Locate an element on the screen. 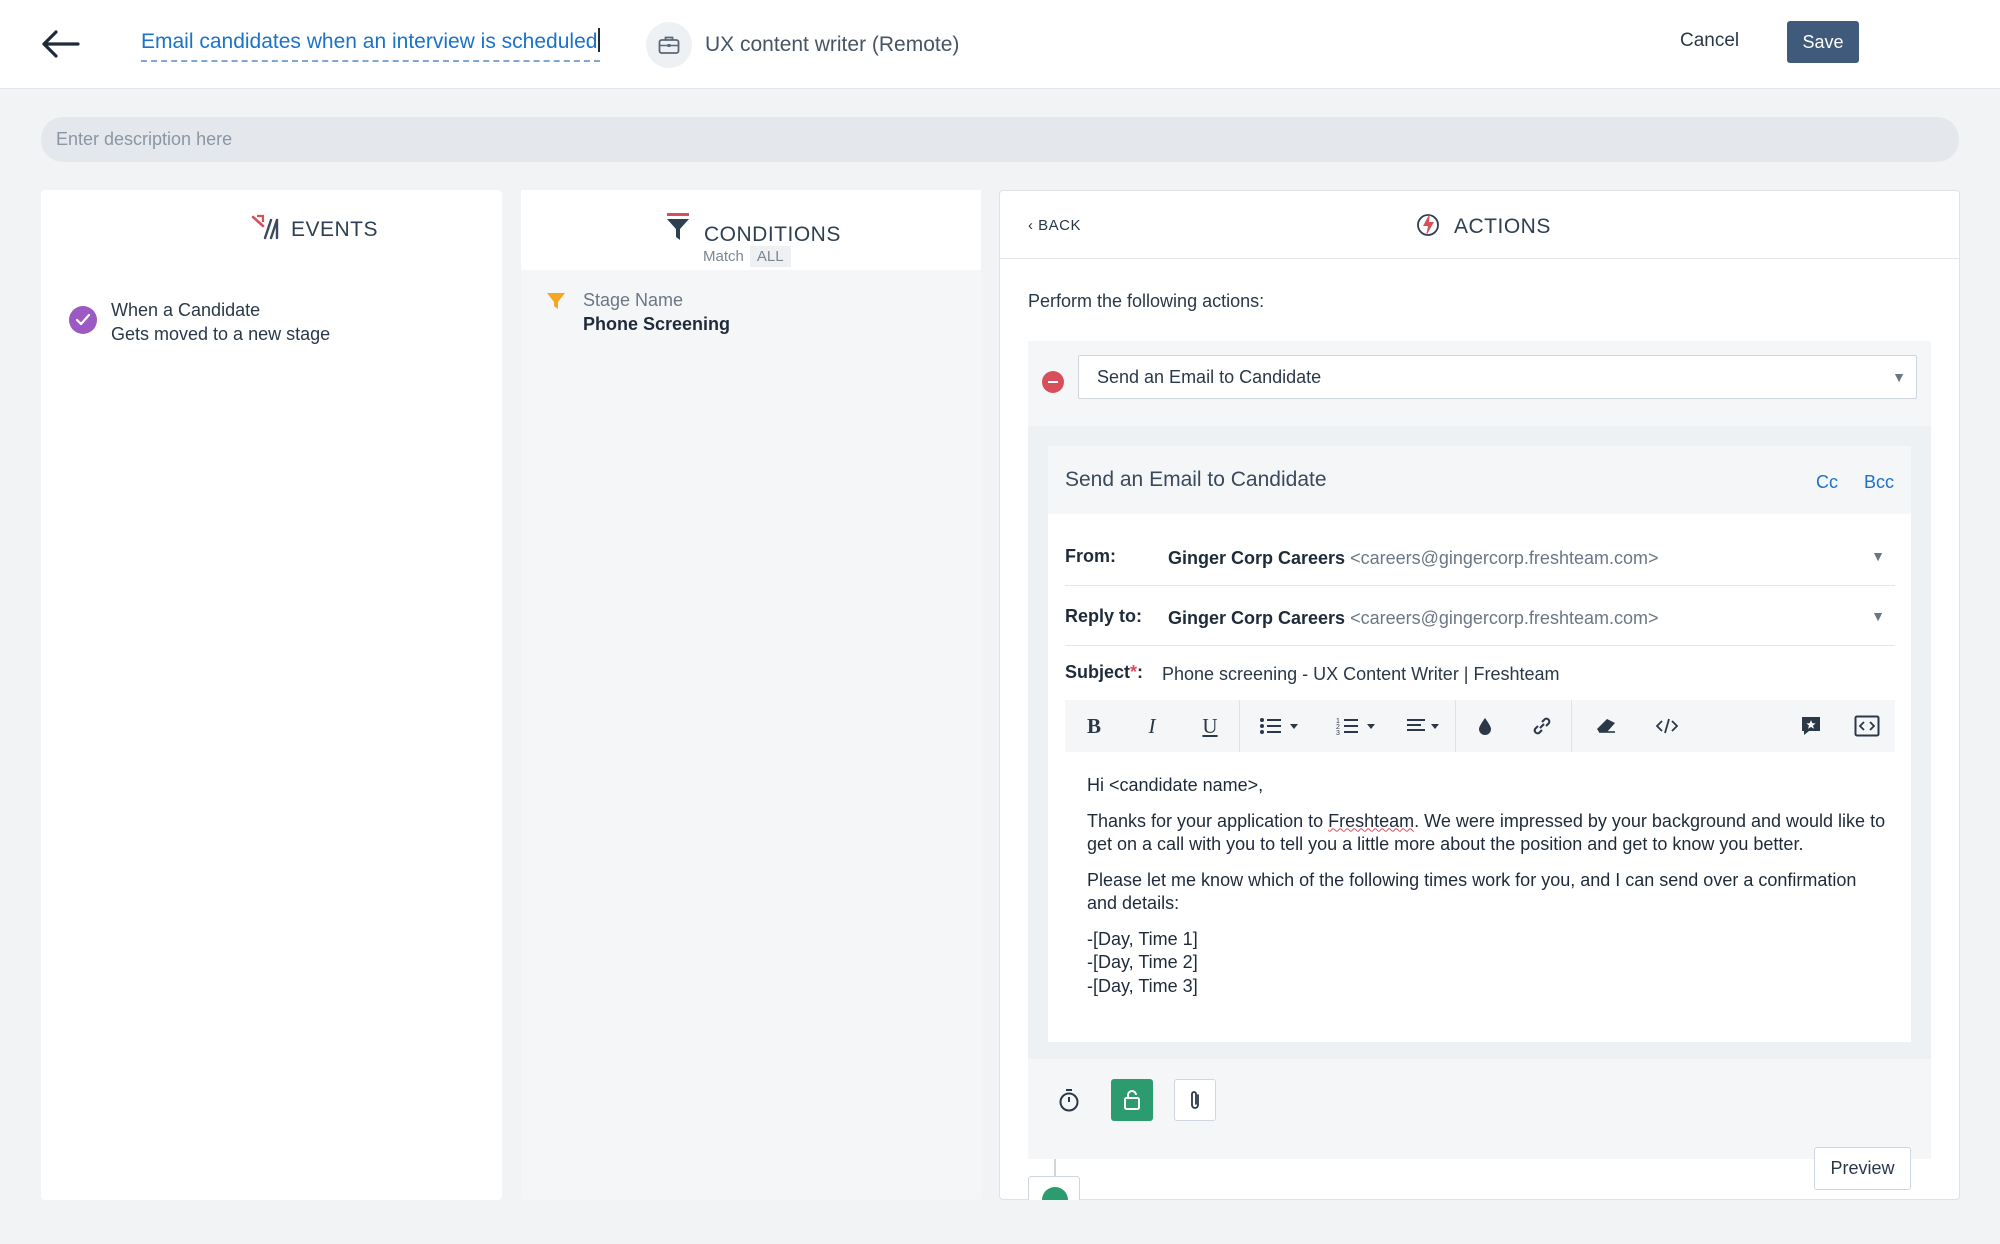 This screenshot has width=2000, height=1244. events-icon is located at coordinates (266, 229).